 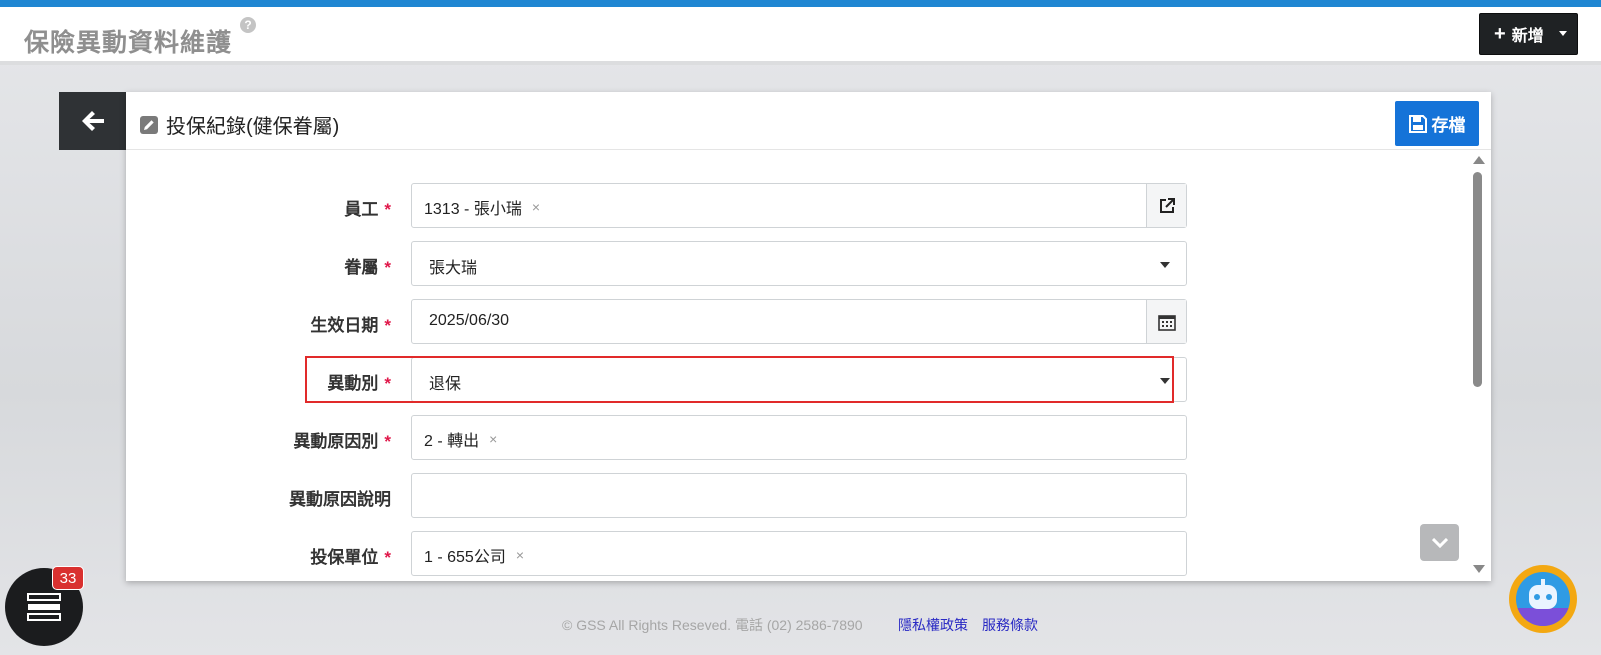 What do you see at coordinates (520, 555) in the screenshot?
I see `clear-insured-unit-icon: ×` at bounding box center [520, 555].